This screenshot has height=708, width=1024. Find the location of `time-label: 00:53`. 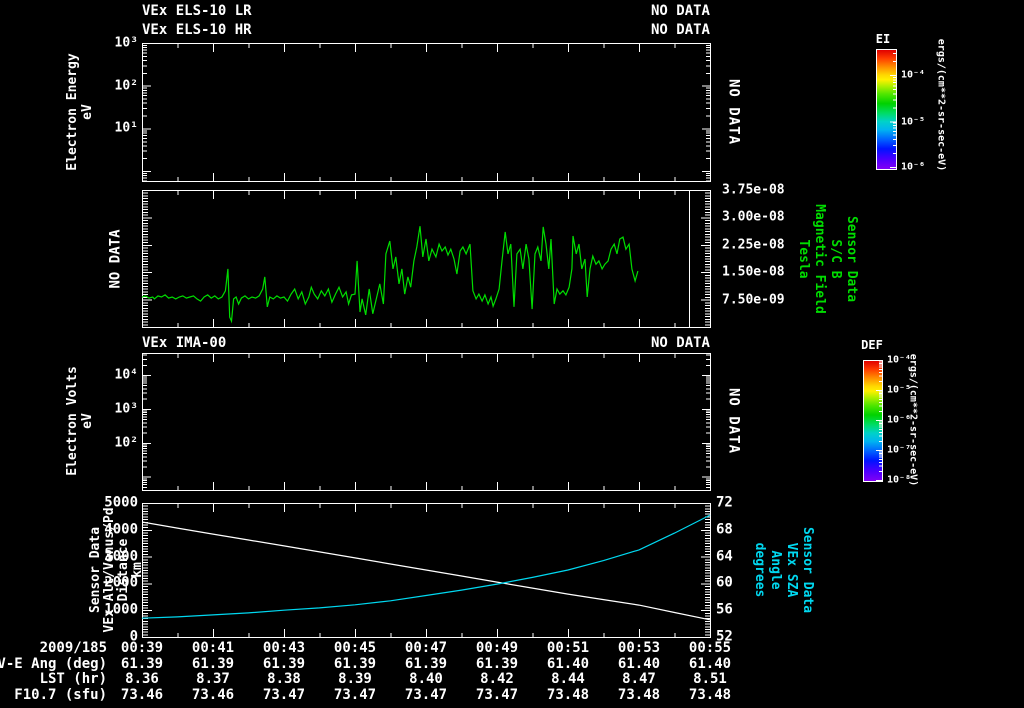

time-label: 00:53 is located at coordinates (639, 648).